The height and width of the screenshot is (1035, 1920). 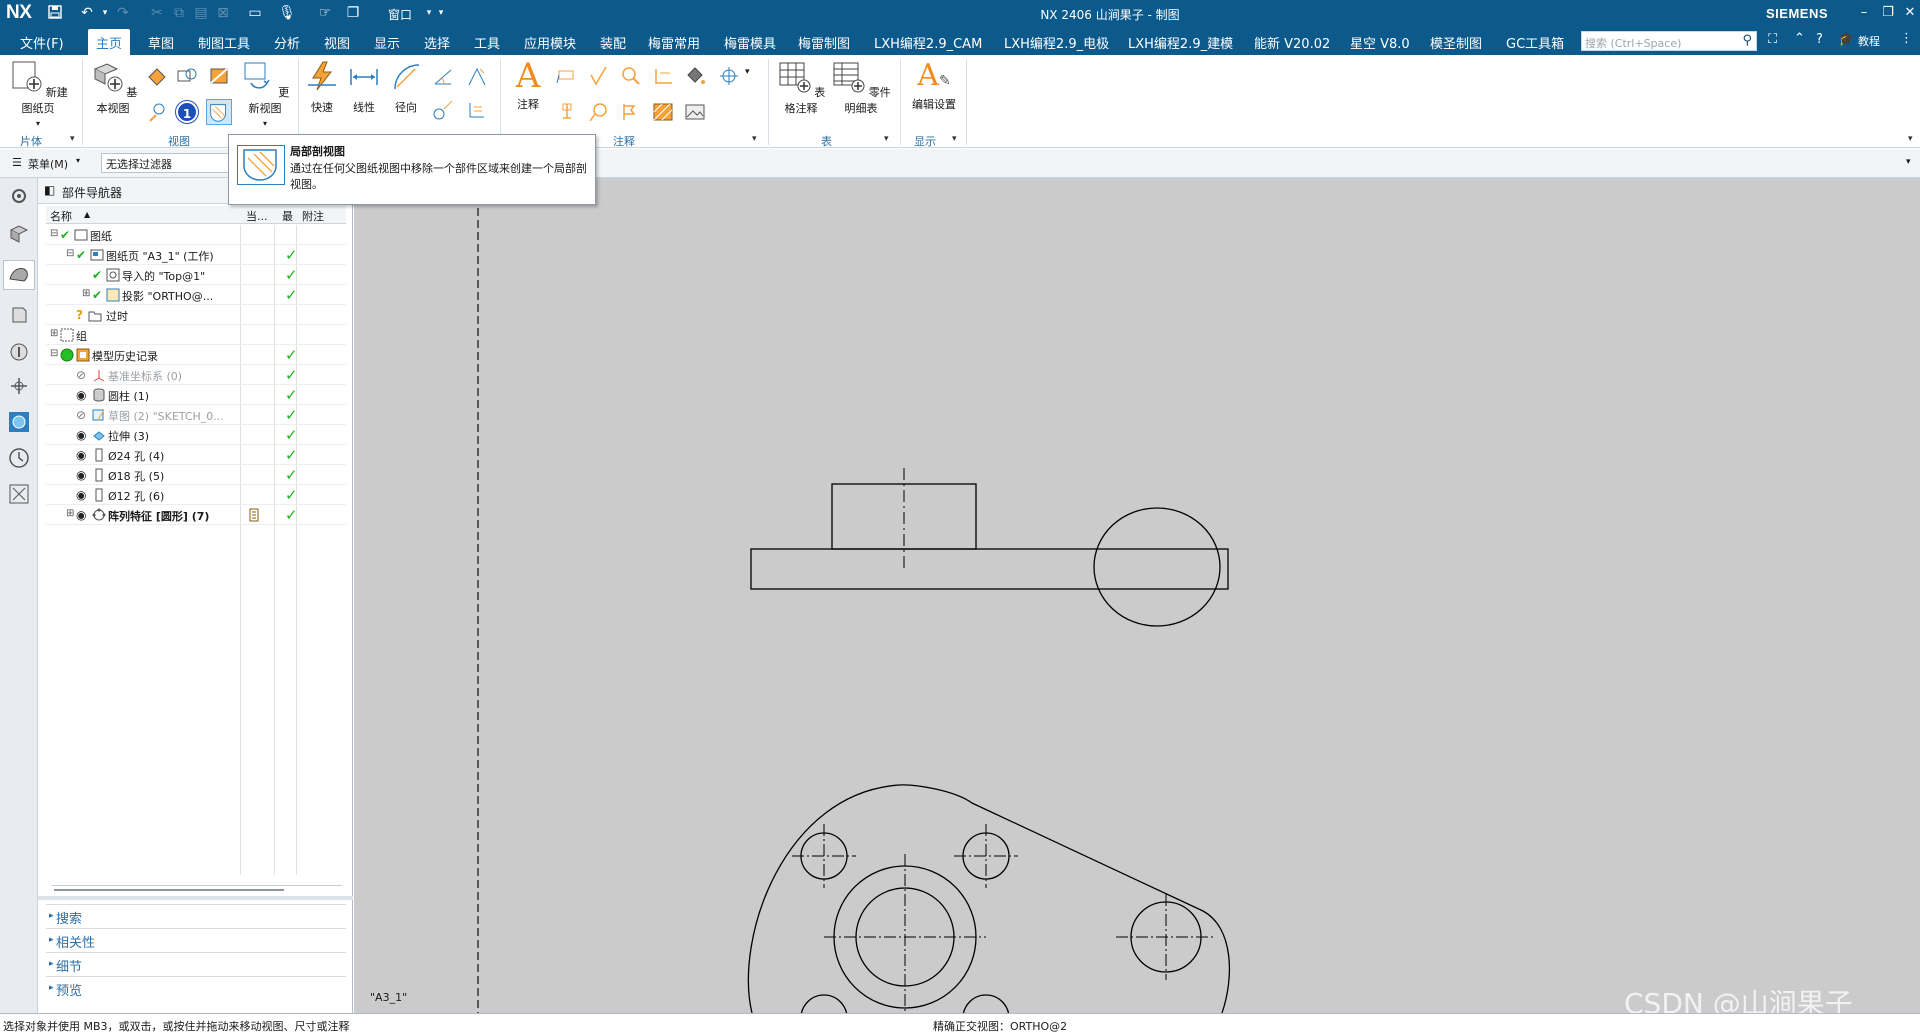 I want to click on collapse-icon: ⊟, so click(x=54, y=233).